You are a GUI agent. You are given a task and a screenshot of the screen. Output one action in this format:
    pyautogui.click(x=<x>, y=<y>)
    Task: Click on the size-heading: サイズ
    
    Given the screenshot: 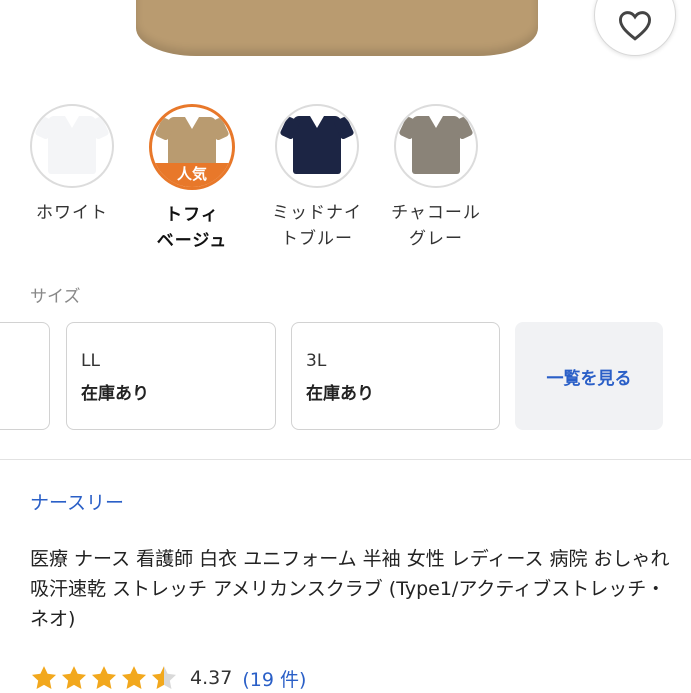 What is the action you would take?
    pyautogui.click(x=55, y=297)
    